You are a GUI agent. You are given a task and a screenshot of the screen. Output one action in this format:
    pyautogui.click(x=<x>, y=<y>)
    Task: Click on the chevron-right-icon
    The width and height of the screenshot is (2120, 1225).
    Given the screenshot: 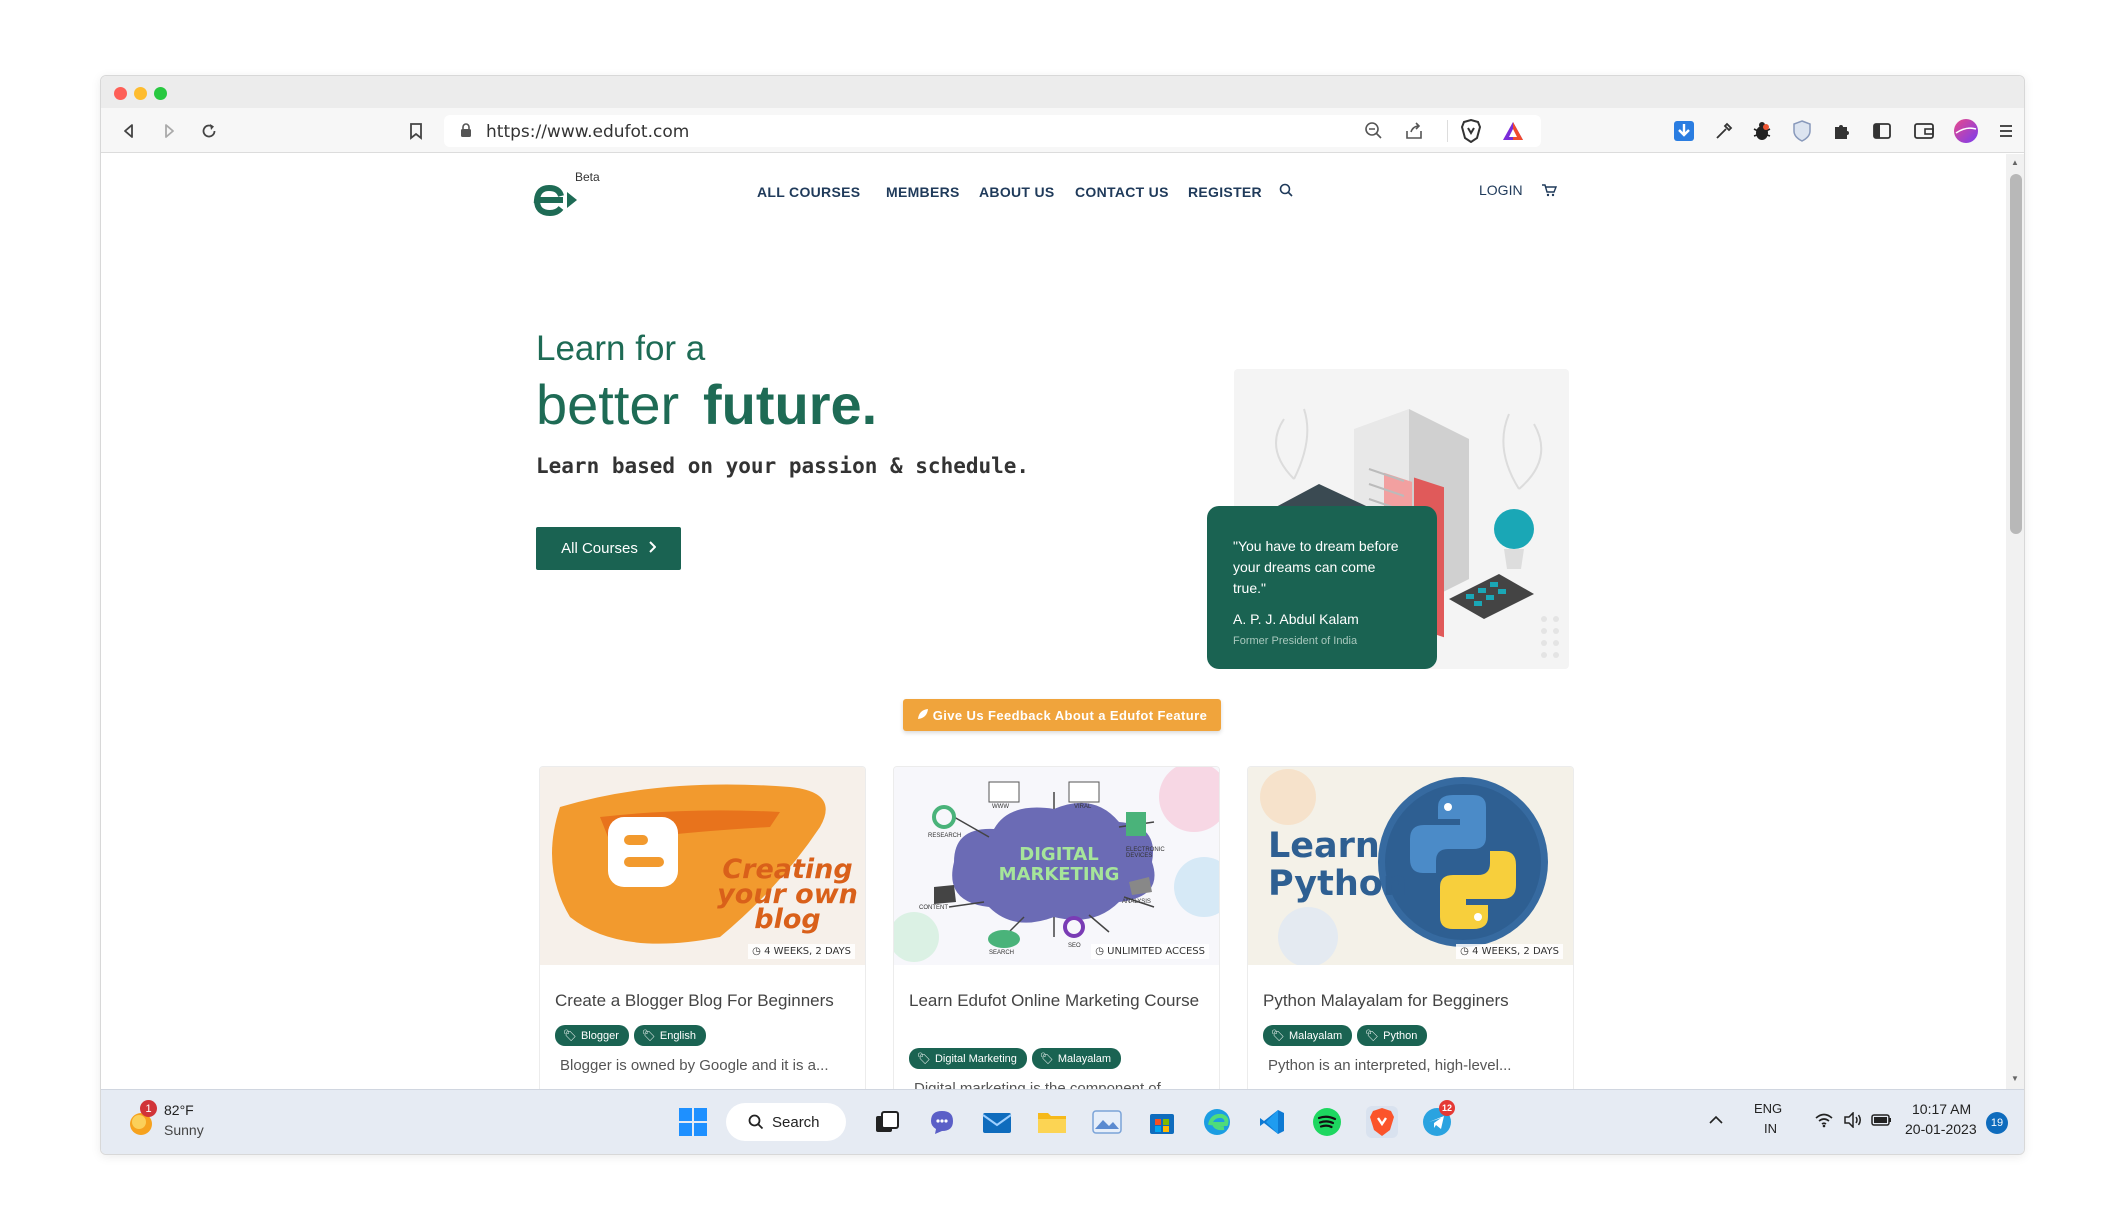 What is the action you would take?
    pyautogui.click(x=652, y=548)
    